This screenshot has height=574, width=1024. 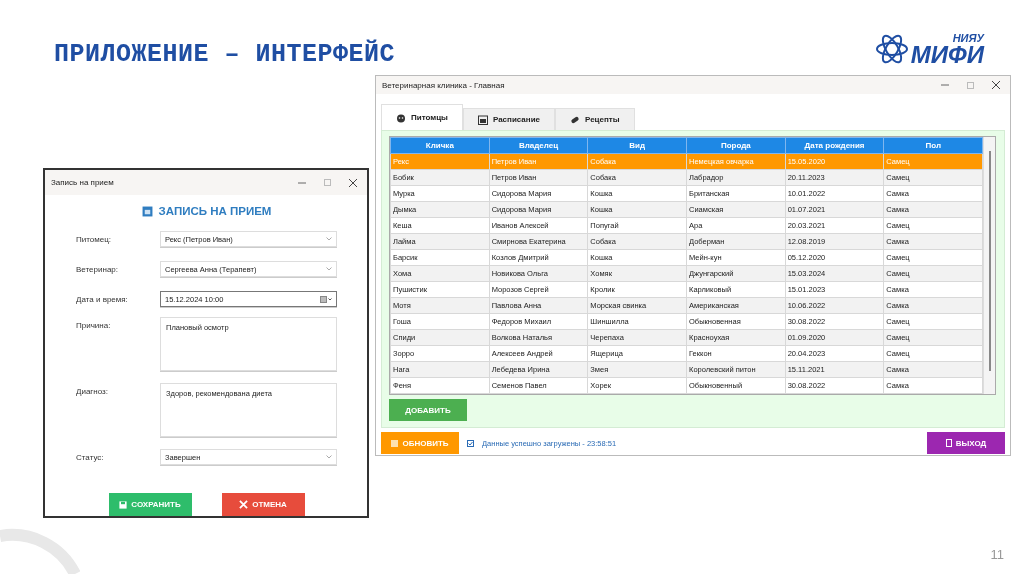 What do you see at coordinates (92, 391) in the screenshot?
I see `field-label: Диагноз:` at bounding box center [92, 391].